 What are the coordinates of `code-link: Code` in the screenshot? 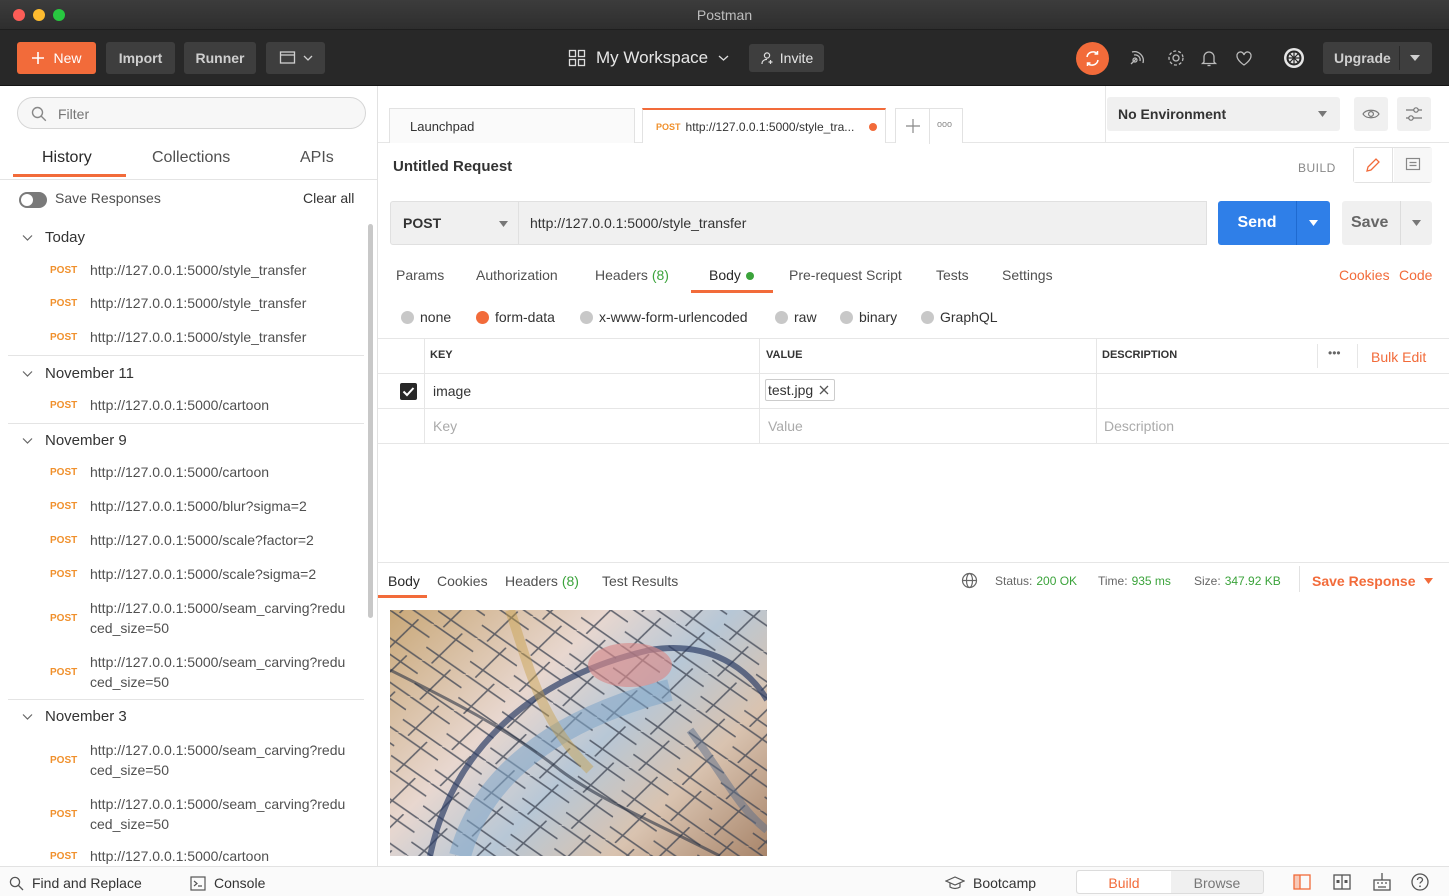 It's located at (1415, 275).